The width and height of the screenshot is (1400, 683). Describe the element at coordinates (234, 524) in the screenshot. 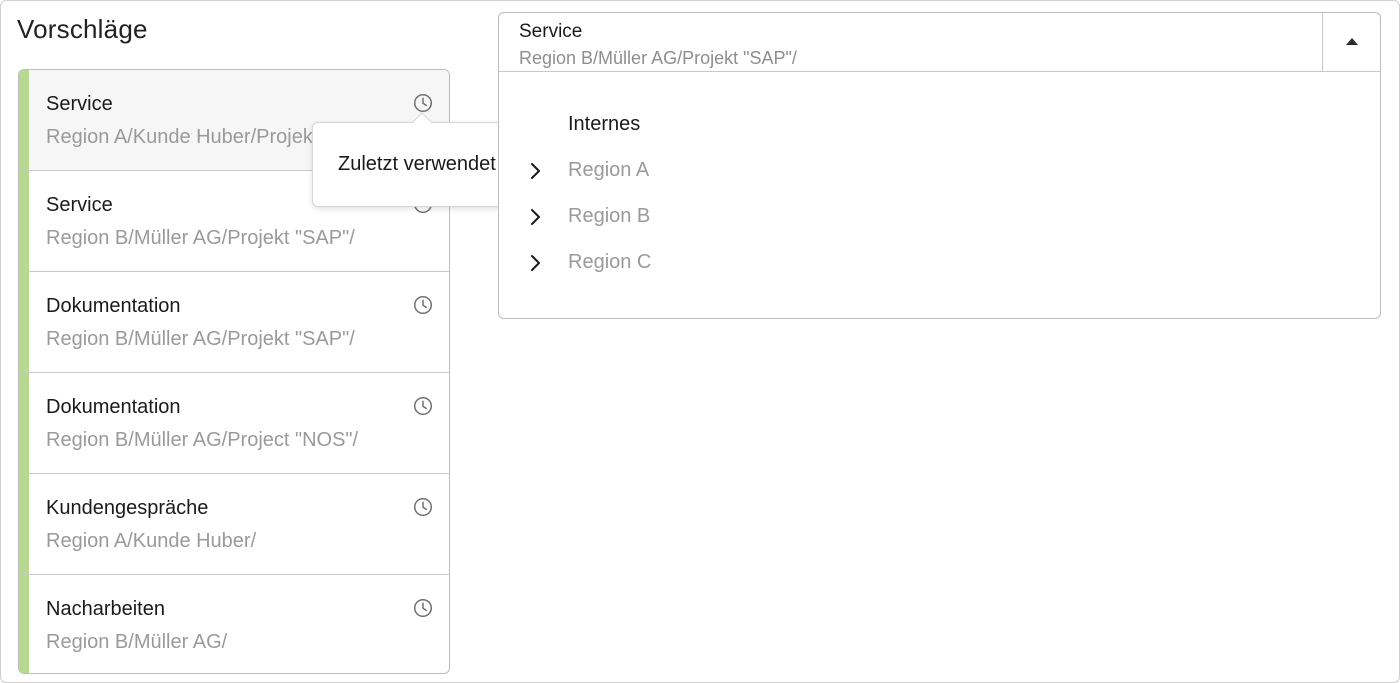

I see `suggestion-item: Kundengespräche Region A/Kunde Huber/` at that location.